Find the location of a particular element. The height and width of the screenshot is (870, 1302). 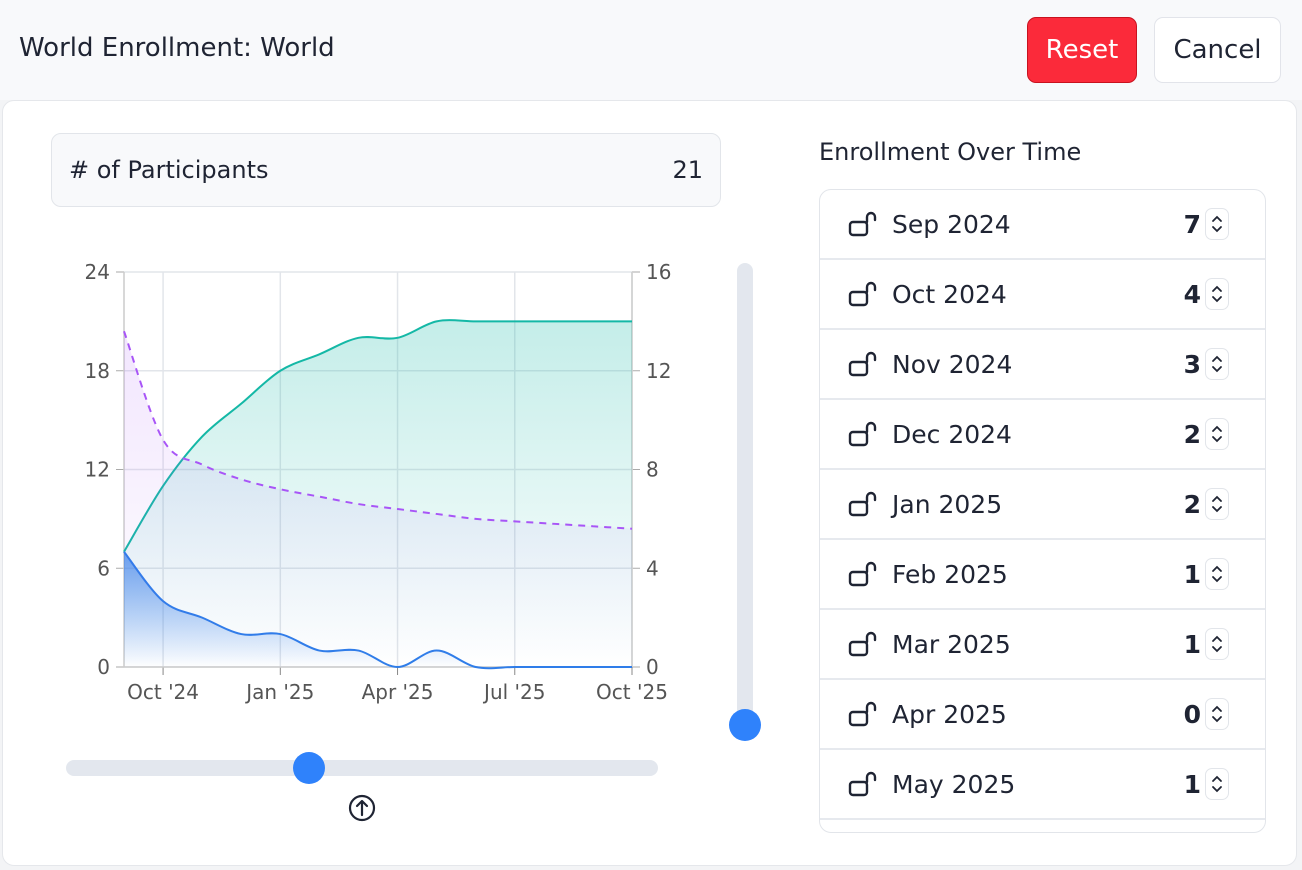

participants-value: 21 is located at coordinates (687, 170).